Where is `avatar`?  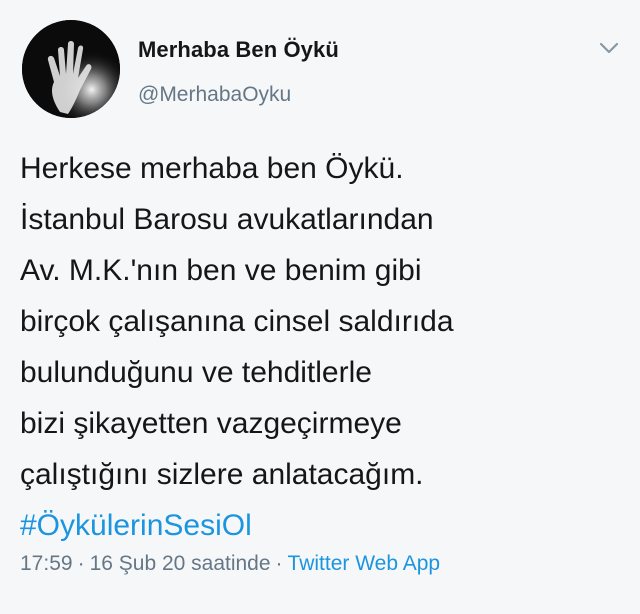
avatar is located at coordinates (71, 69).